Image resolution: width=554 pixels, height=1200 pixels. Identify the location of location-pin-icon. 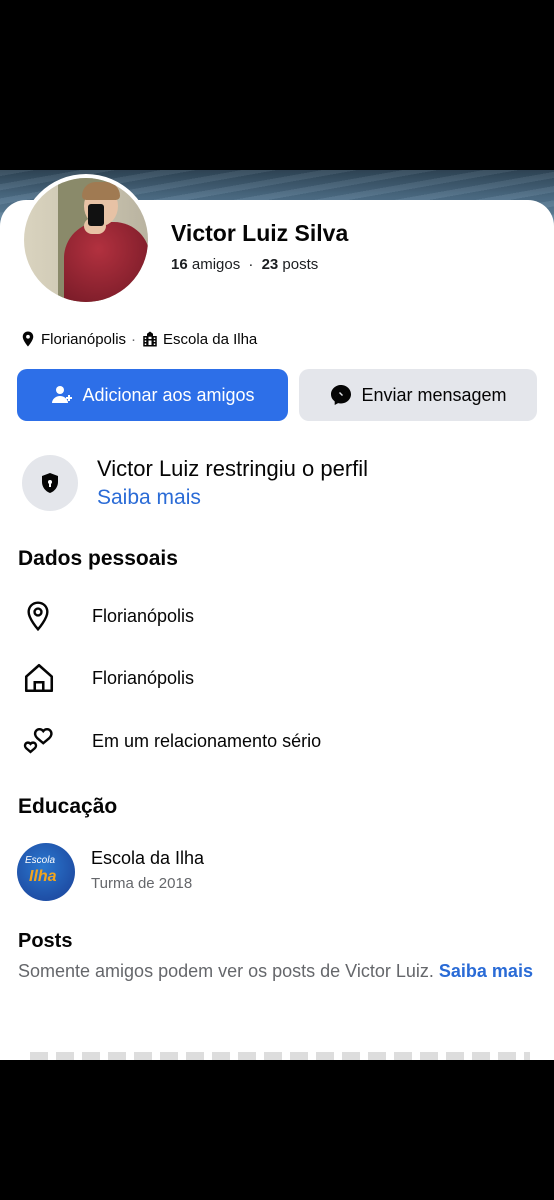
(28, 339).